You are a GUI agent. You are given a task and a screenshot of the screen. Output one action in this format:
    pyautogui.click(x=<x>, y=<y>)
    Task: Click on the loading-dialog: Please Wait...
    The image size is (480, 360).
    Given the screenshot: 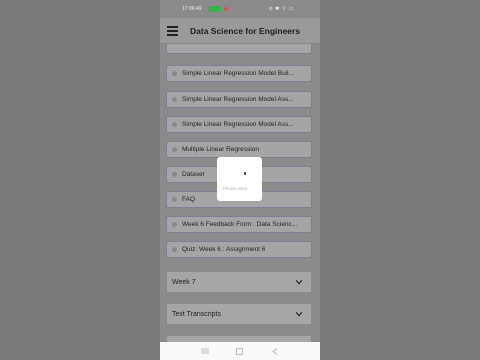 What is the action you would take?
    pyautogui.click(x=239, y=179)
    